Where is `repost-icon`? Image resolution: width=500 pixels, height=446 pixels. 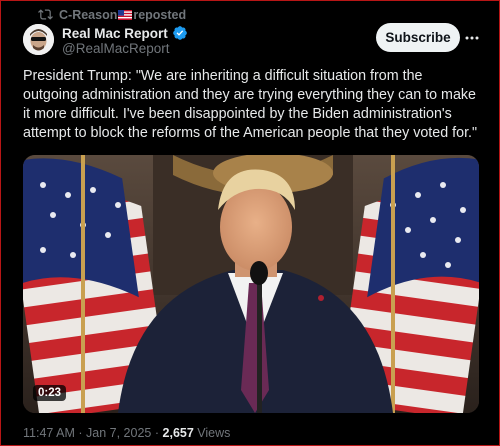
repost-icon is located at coordinates (45, 14).